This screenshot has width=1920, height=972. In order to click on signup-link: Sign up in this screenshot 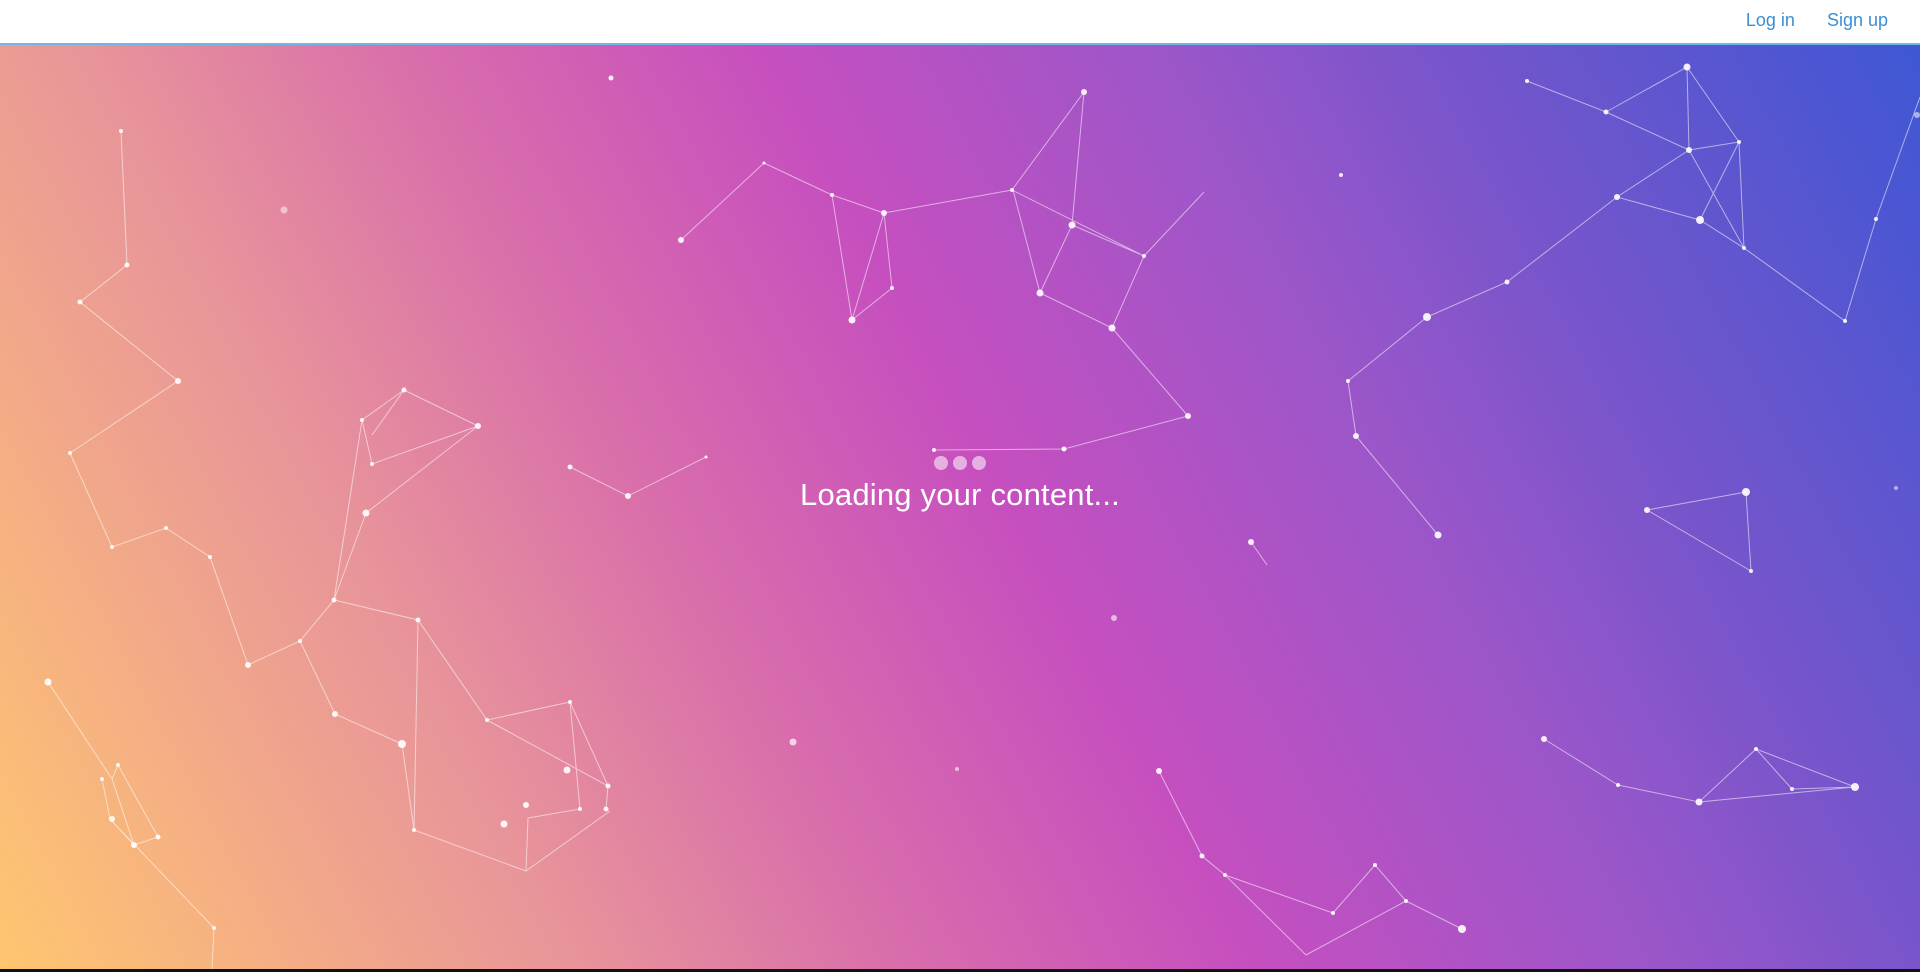, I will do `click(1857, 20)`.